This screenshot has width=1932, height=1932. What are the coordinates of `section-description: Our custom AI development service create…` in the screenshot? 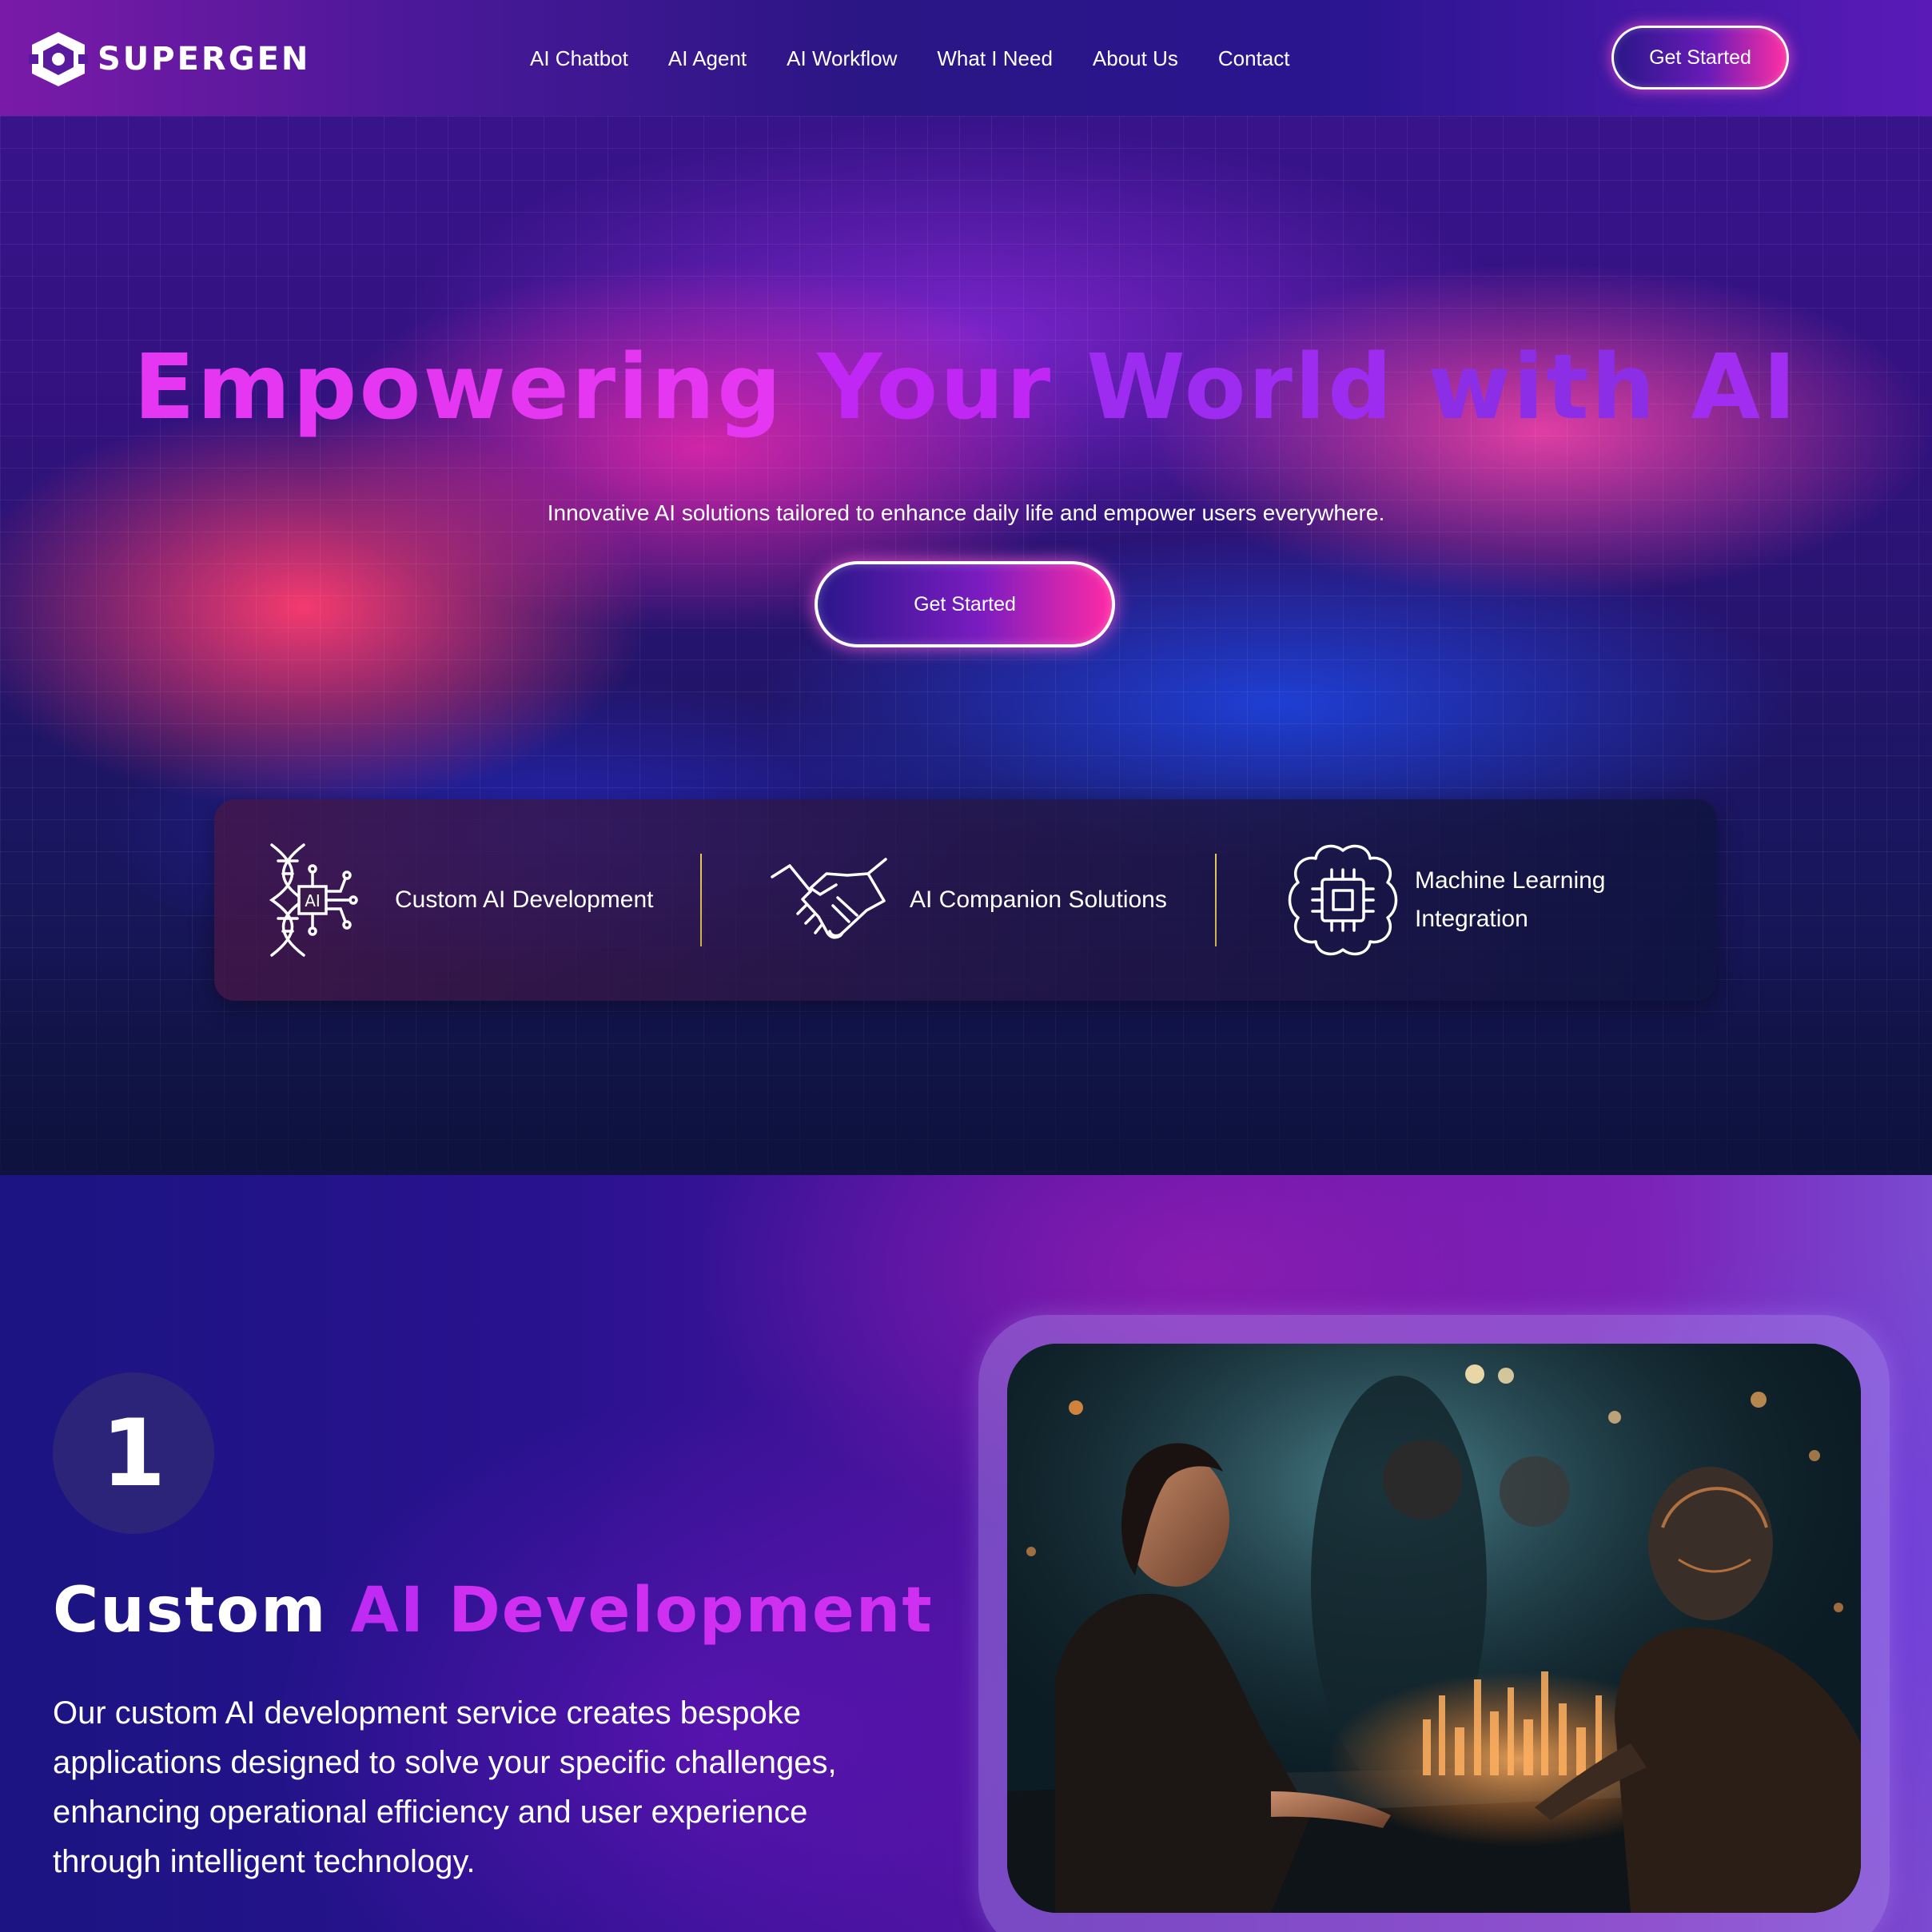 It's located at (445, 1787).